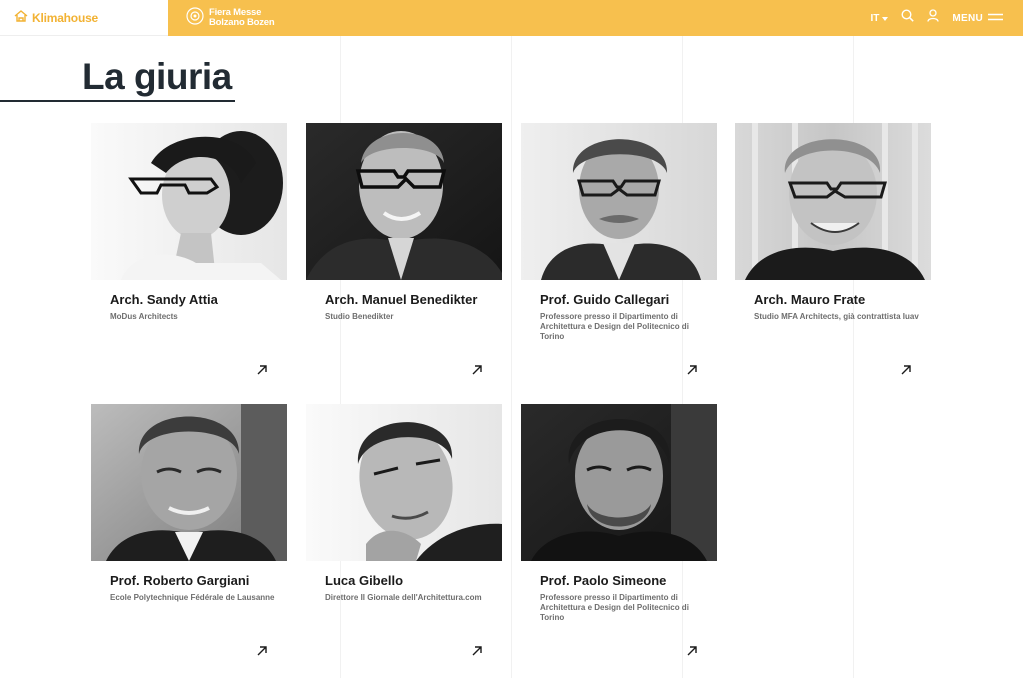  I want to click on language-selector: IT, so click(879, 18).